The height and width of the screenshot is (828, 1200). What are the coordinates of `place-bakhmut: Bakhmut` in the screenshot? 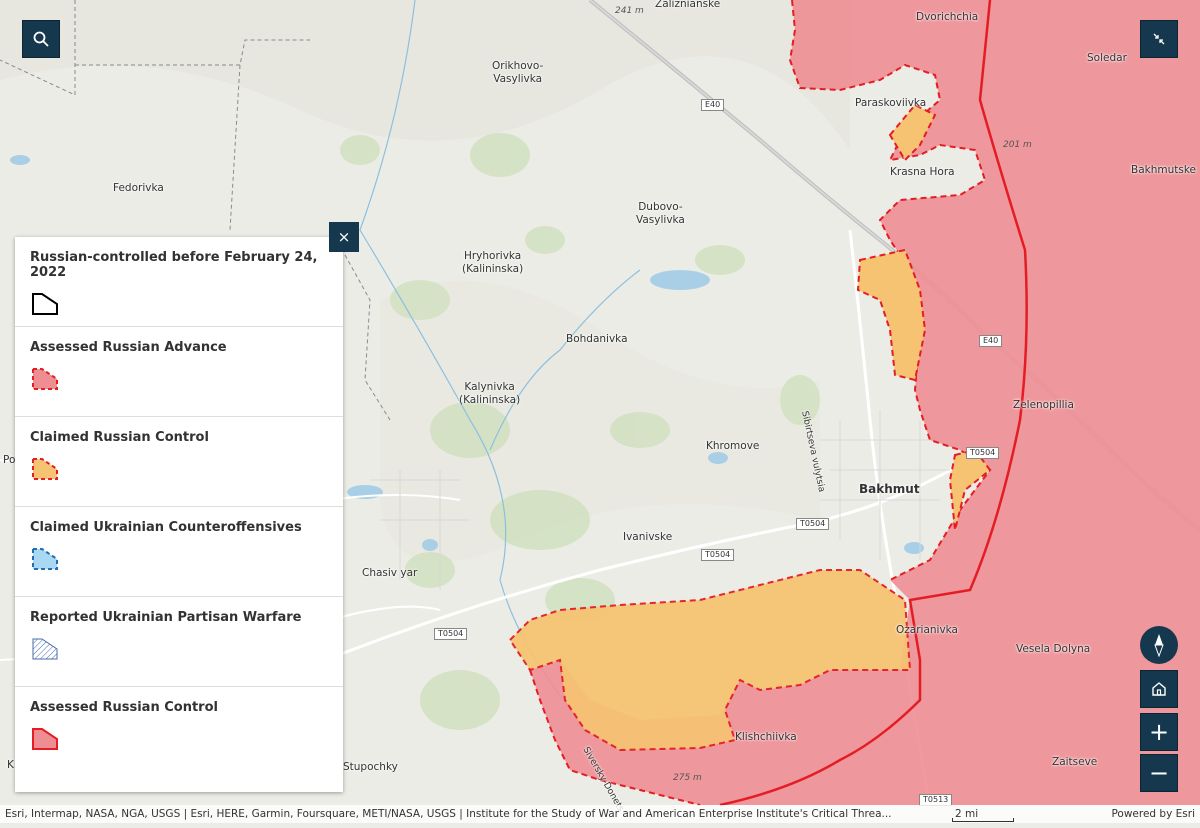 It's located at (889, 489).